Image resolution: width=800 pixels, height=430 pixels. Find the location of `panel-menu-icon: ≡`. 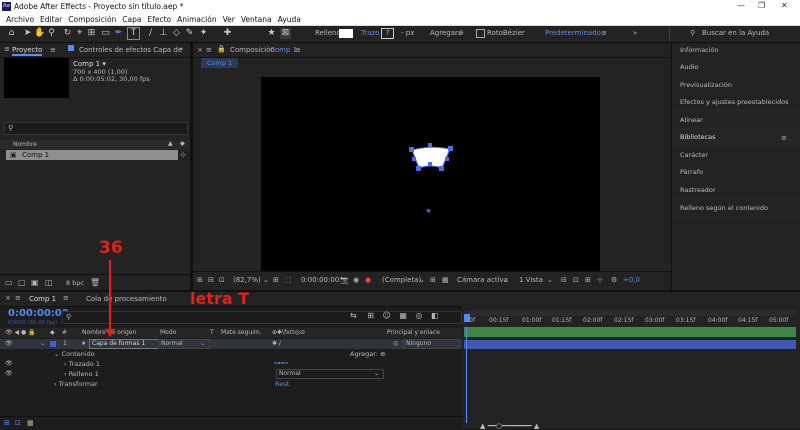

panel-menu-icon: ≡ is located at coordinates (784, 138).